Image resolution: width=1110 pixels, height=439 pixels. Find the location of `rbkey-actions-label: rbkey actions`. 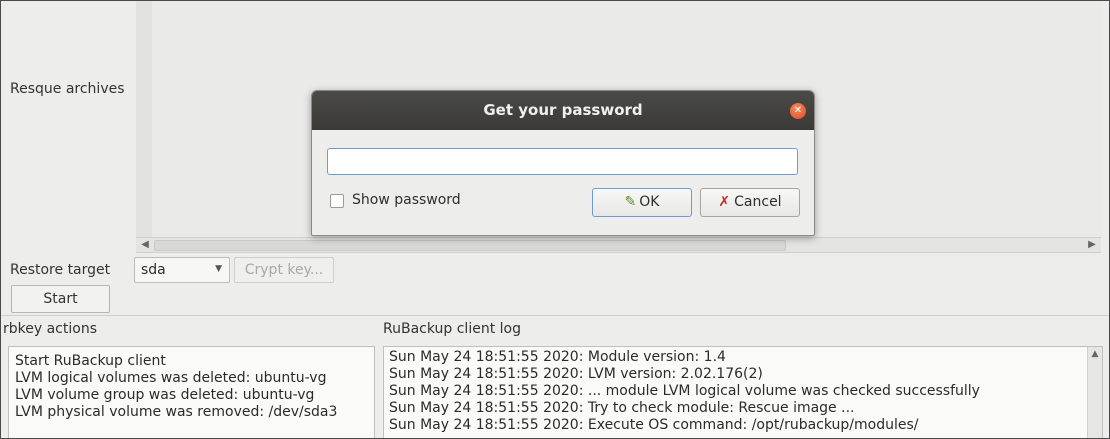

rbkey-actions-label: rbkey actions is located at coordinates (50, 329).